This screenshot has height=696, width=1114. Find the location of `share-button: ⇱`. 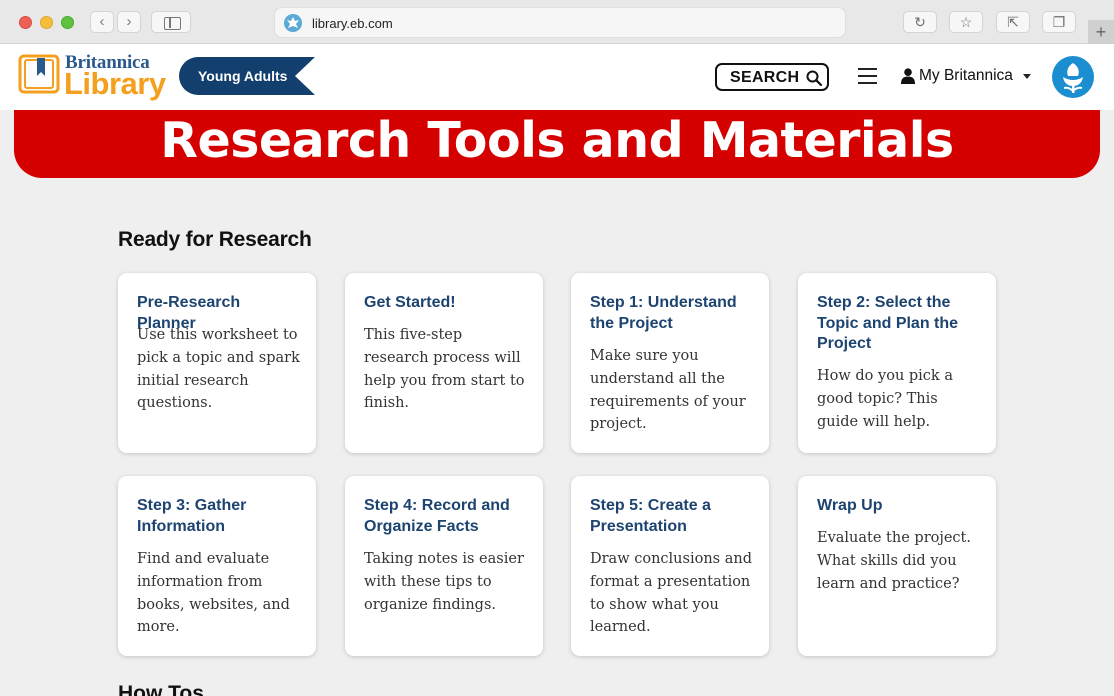

share-button: ⇱ is located at coordinates (1013, 22).